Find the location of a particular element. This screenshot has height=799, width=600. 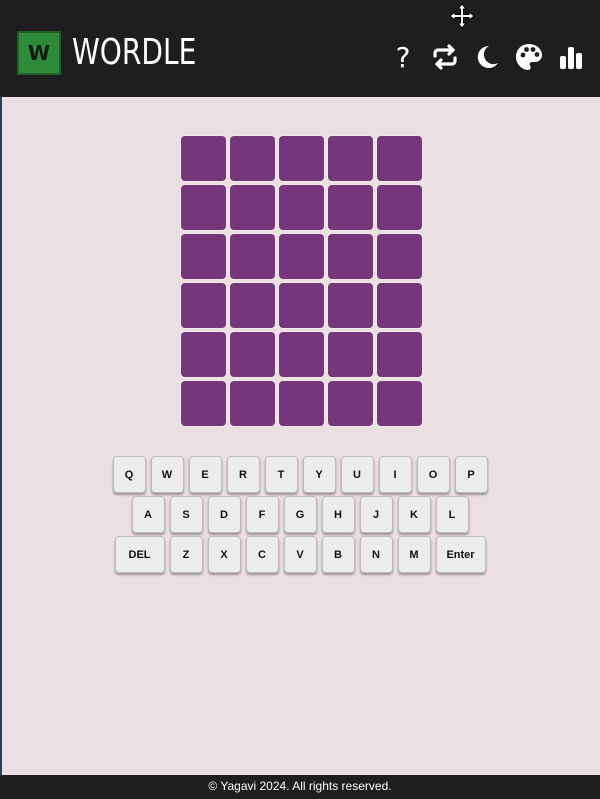

key-h: H is located at coordinates (338, 514).